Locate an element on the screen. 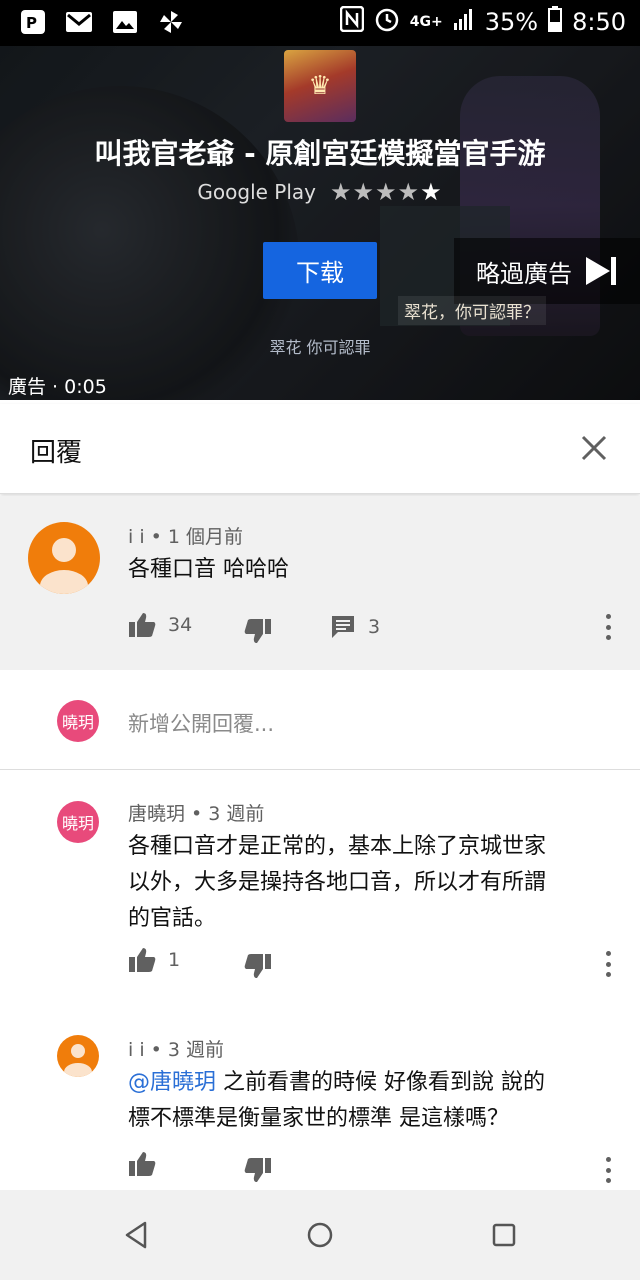 Image resolution: width=640 pixels, height=1280 pixels. ad-scene-caption: 翠花，你可認罪？ is located at coordinates (472, 310).